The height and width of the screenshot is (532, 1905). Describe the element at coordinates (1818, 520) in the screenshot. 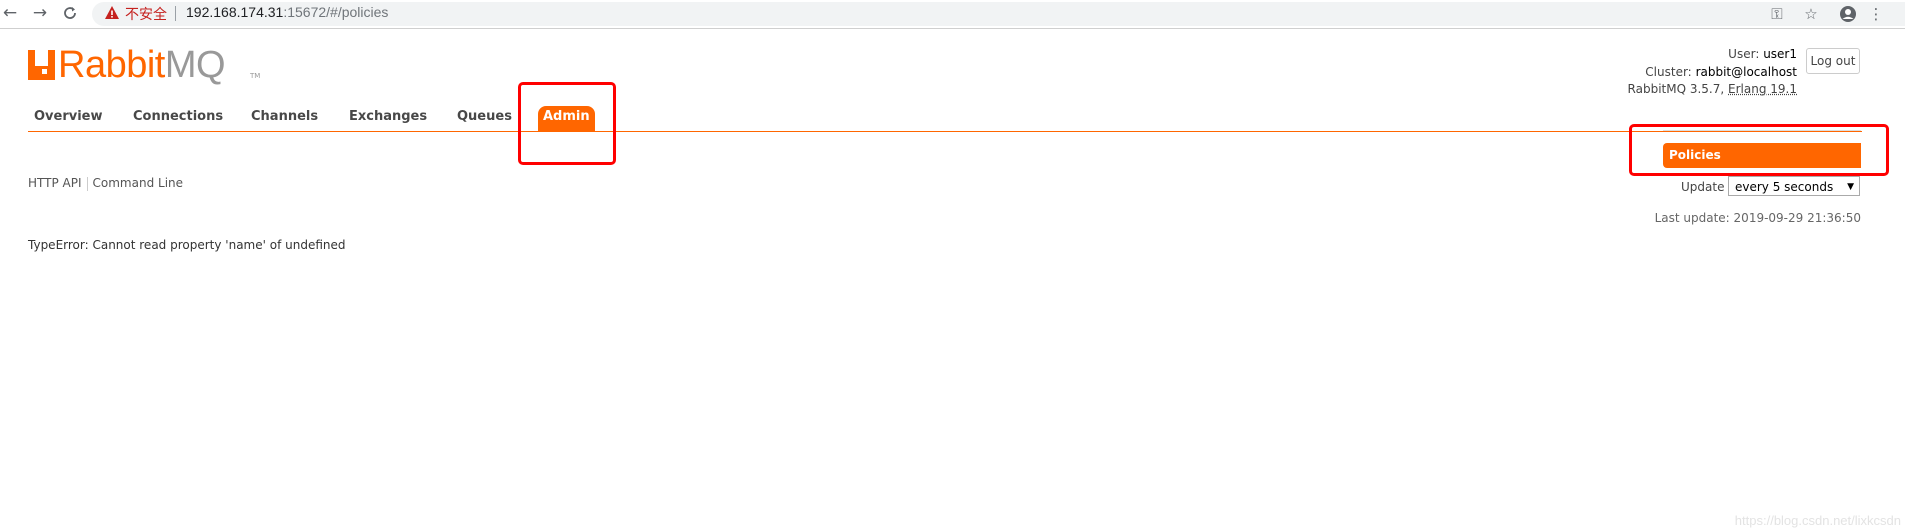

I see `watermark: https://blog.csdn.net/lixkcsdn` at that location.